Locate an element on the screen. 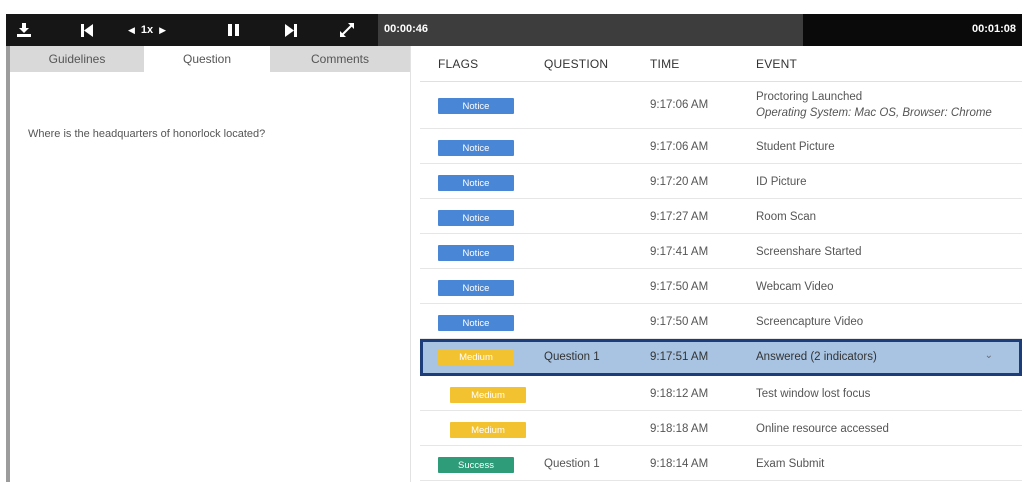 This screenshot has height=482, width=1024. expand-icon is located at coordinates (347, 30).